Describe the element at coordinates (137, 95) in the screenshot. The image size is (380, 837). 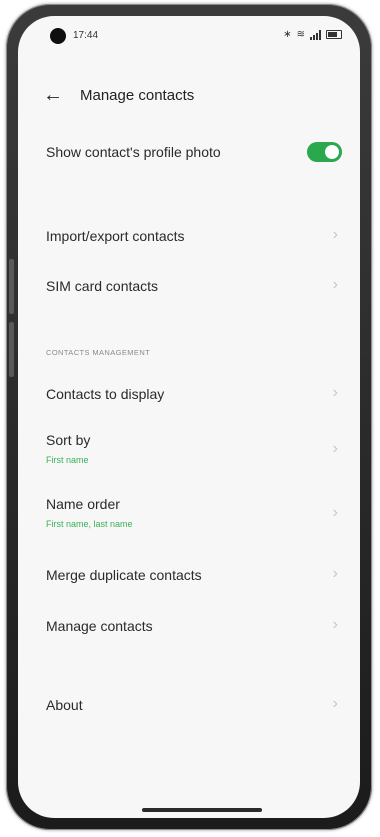
I see `page-title: Manage contacts` at that location.